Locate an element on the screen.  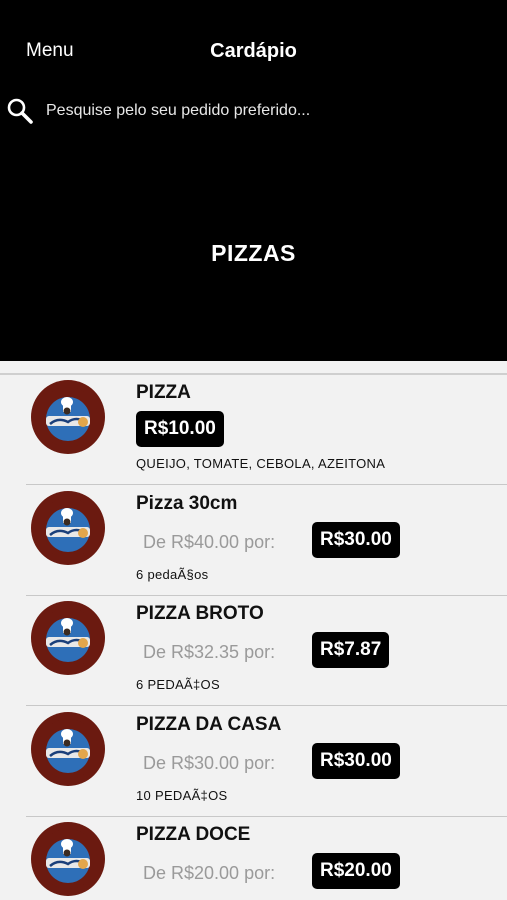
list-item: PIZZA DOCE De R$20.00 por: R$20.00 is located at coordinates (266, 858).